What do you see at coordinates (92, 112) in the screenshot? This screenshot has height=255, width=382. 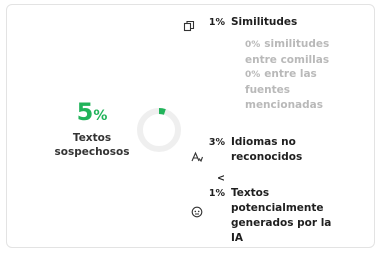 I see `suspicious-percentage: 5%` at bounding box center [92, 112].